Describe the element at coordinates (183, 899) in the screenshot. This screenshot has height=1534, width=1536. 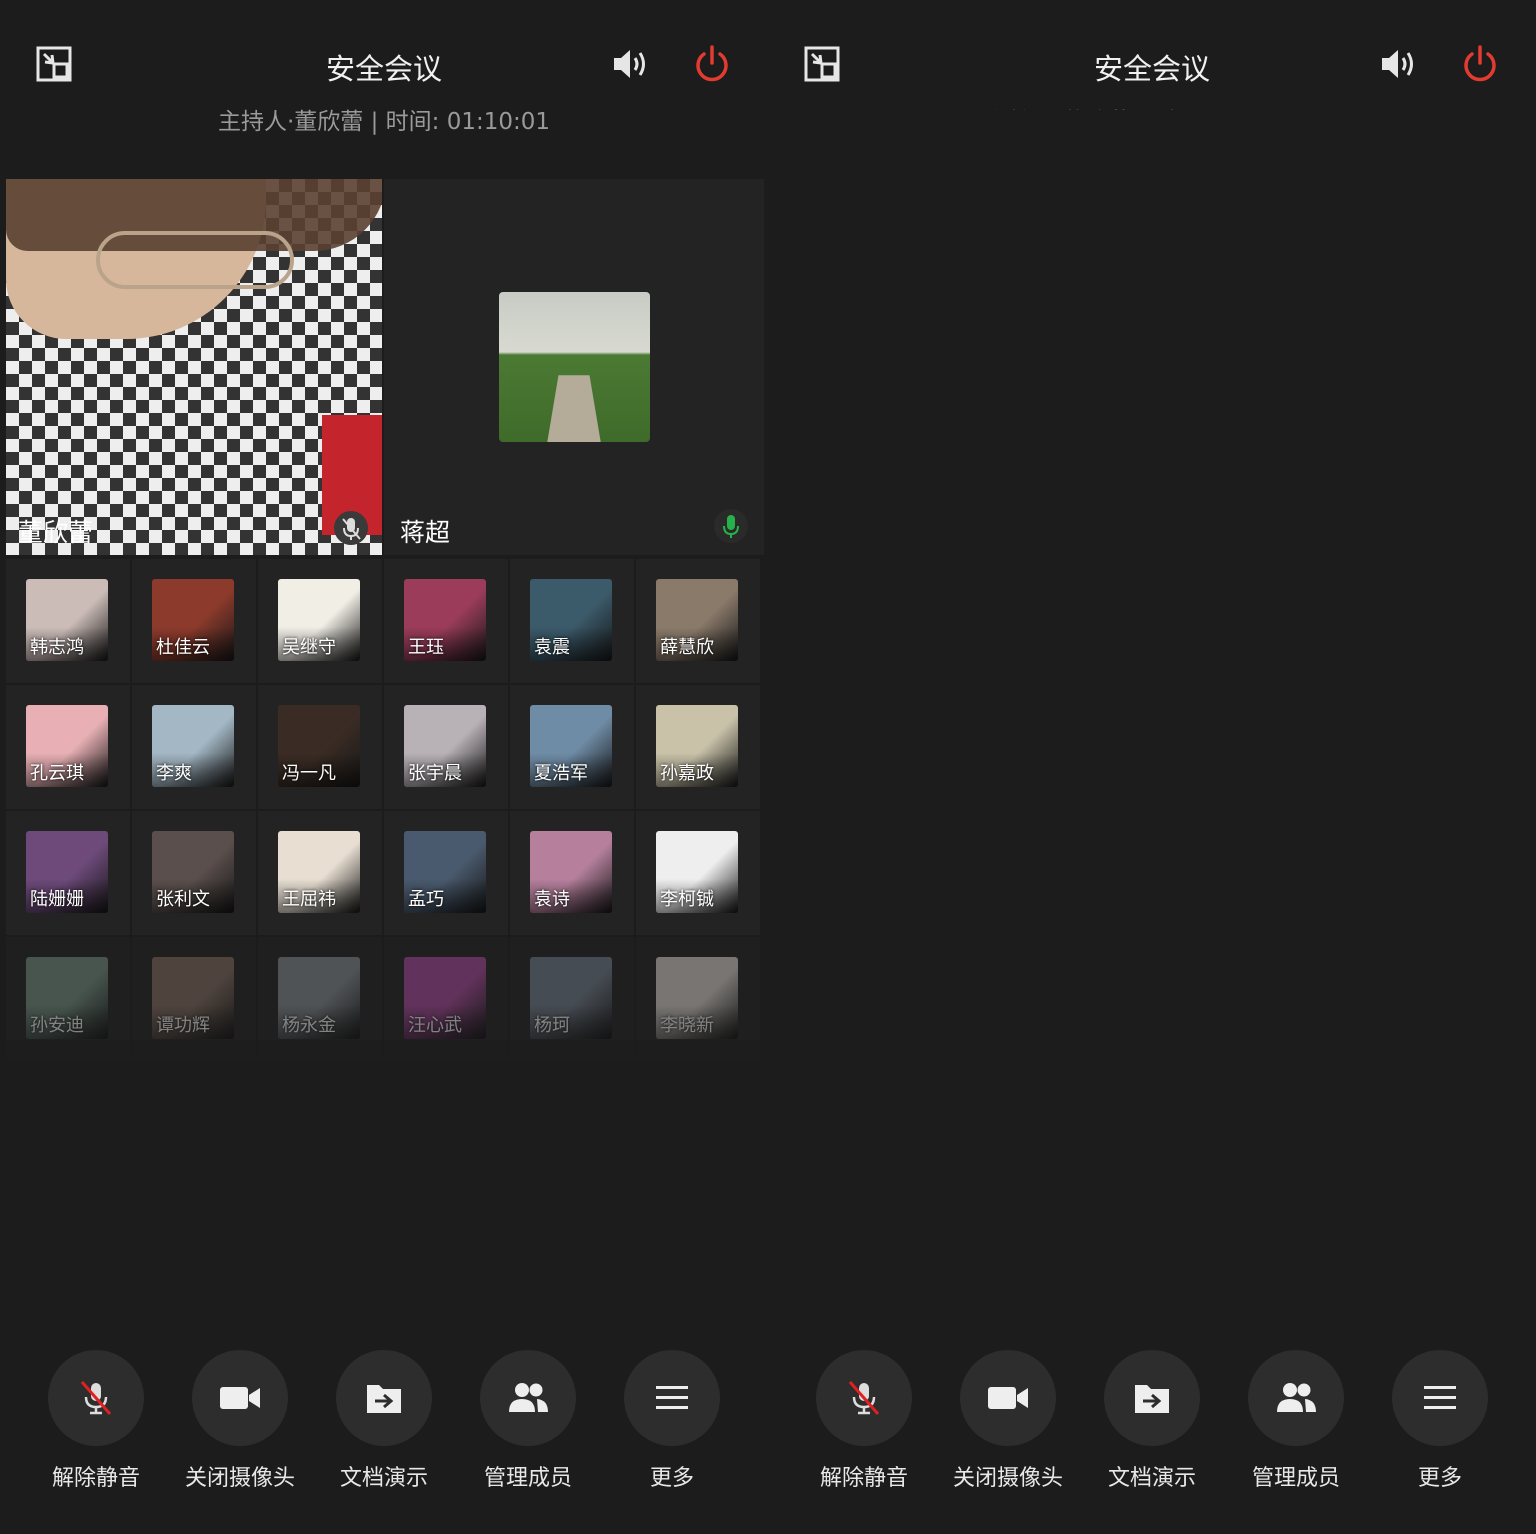
I see `participant-name: 张利文` at that location.